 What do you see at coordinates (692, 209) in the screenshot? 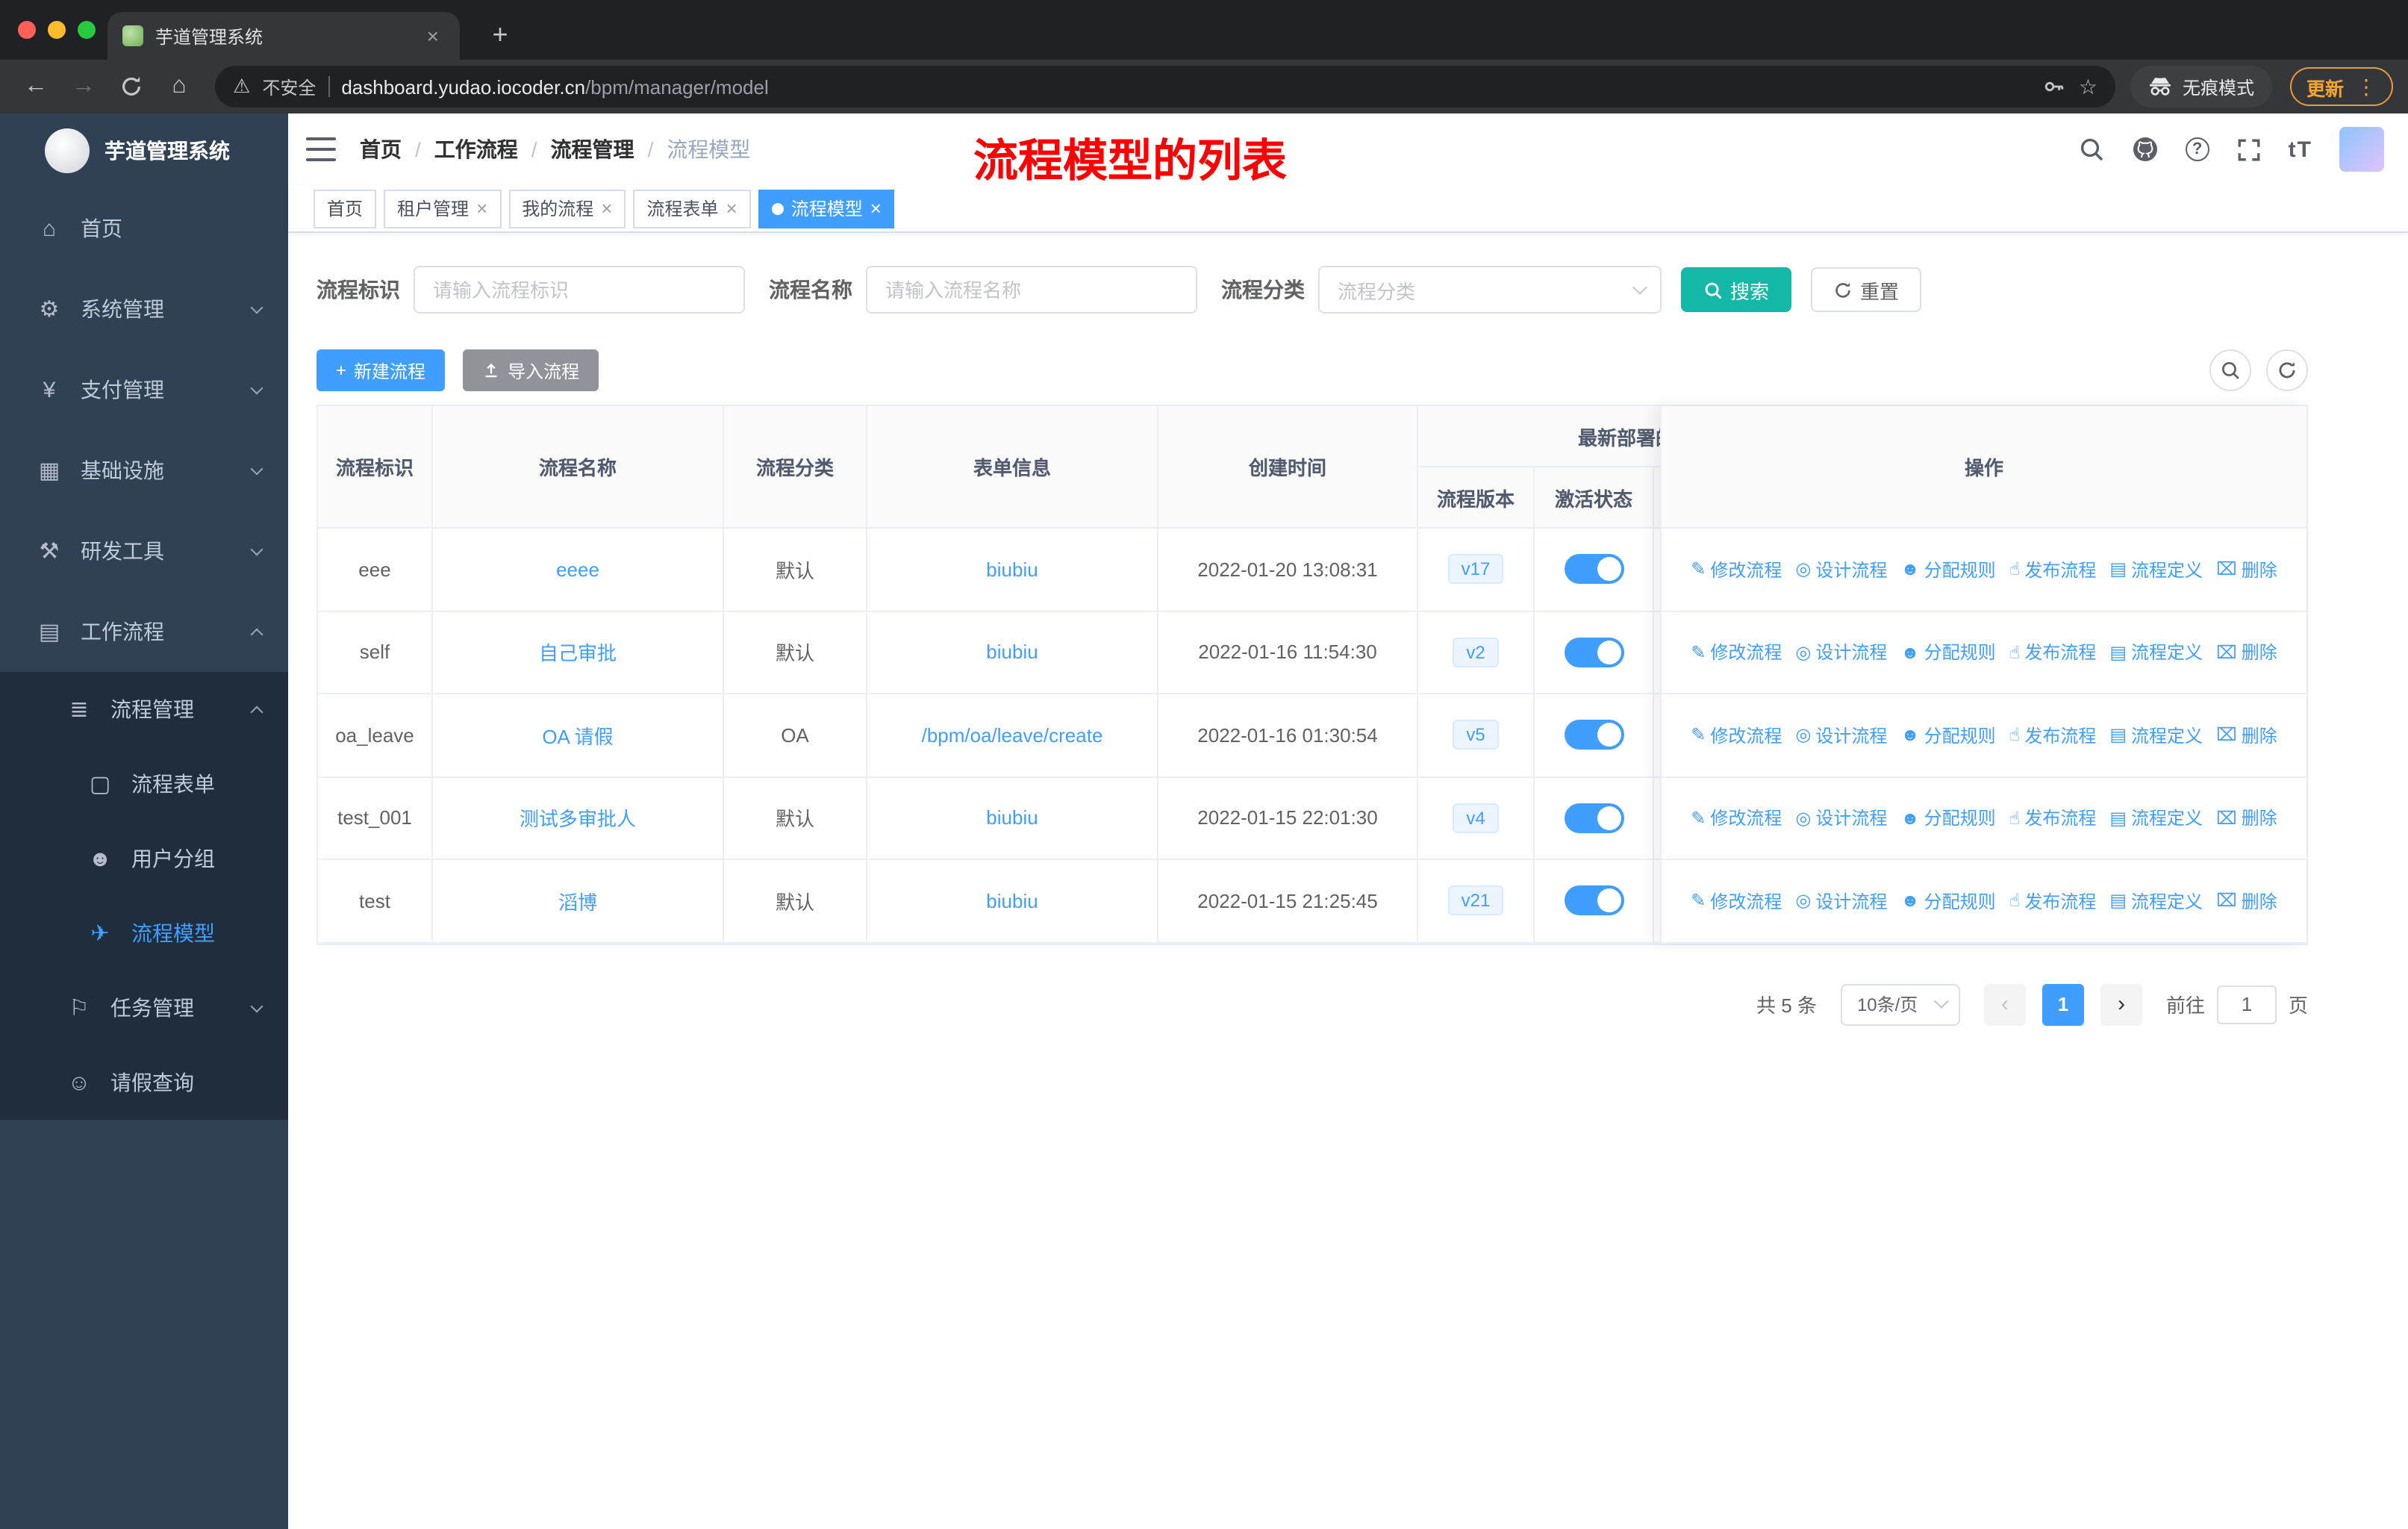
I see `tag-process-form: 流程表单 ×` at bounding box center [692, 209].